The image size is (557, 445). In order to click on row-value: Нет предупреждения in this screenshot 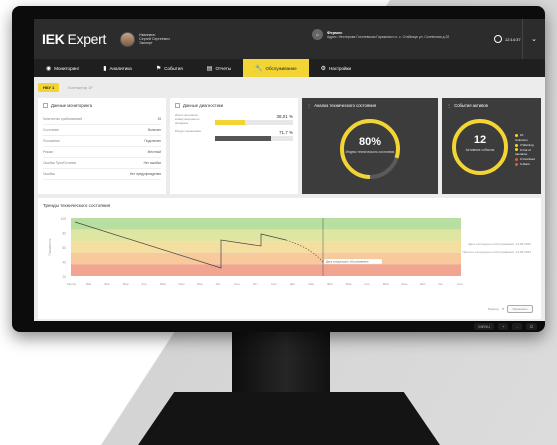, I will do `click(145, 174)`.